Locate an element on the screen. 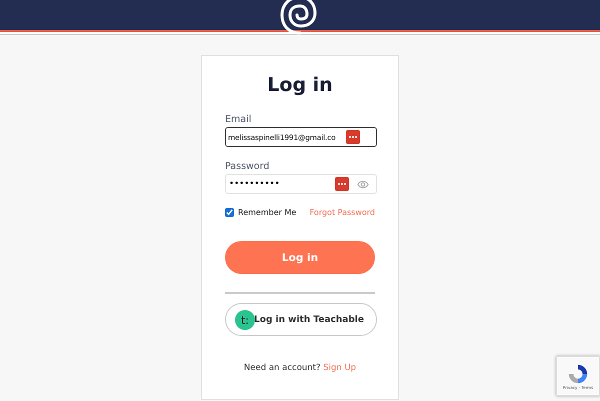 This screenshot has height=401, width=600. recaptcha-icon is located at coordinates (578, 373).